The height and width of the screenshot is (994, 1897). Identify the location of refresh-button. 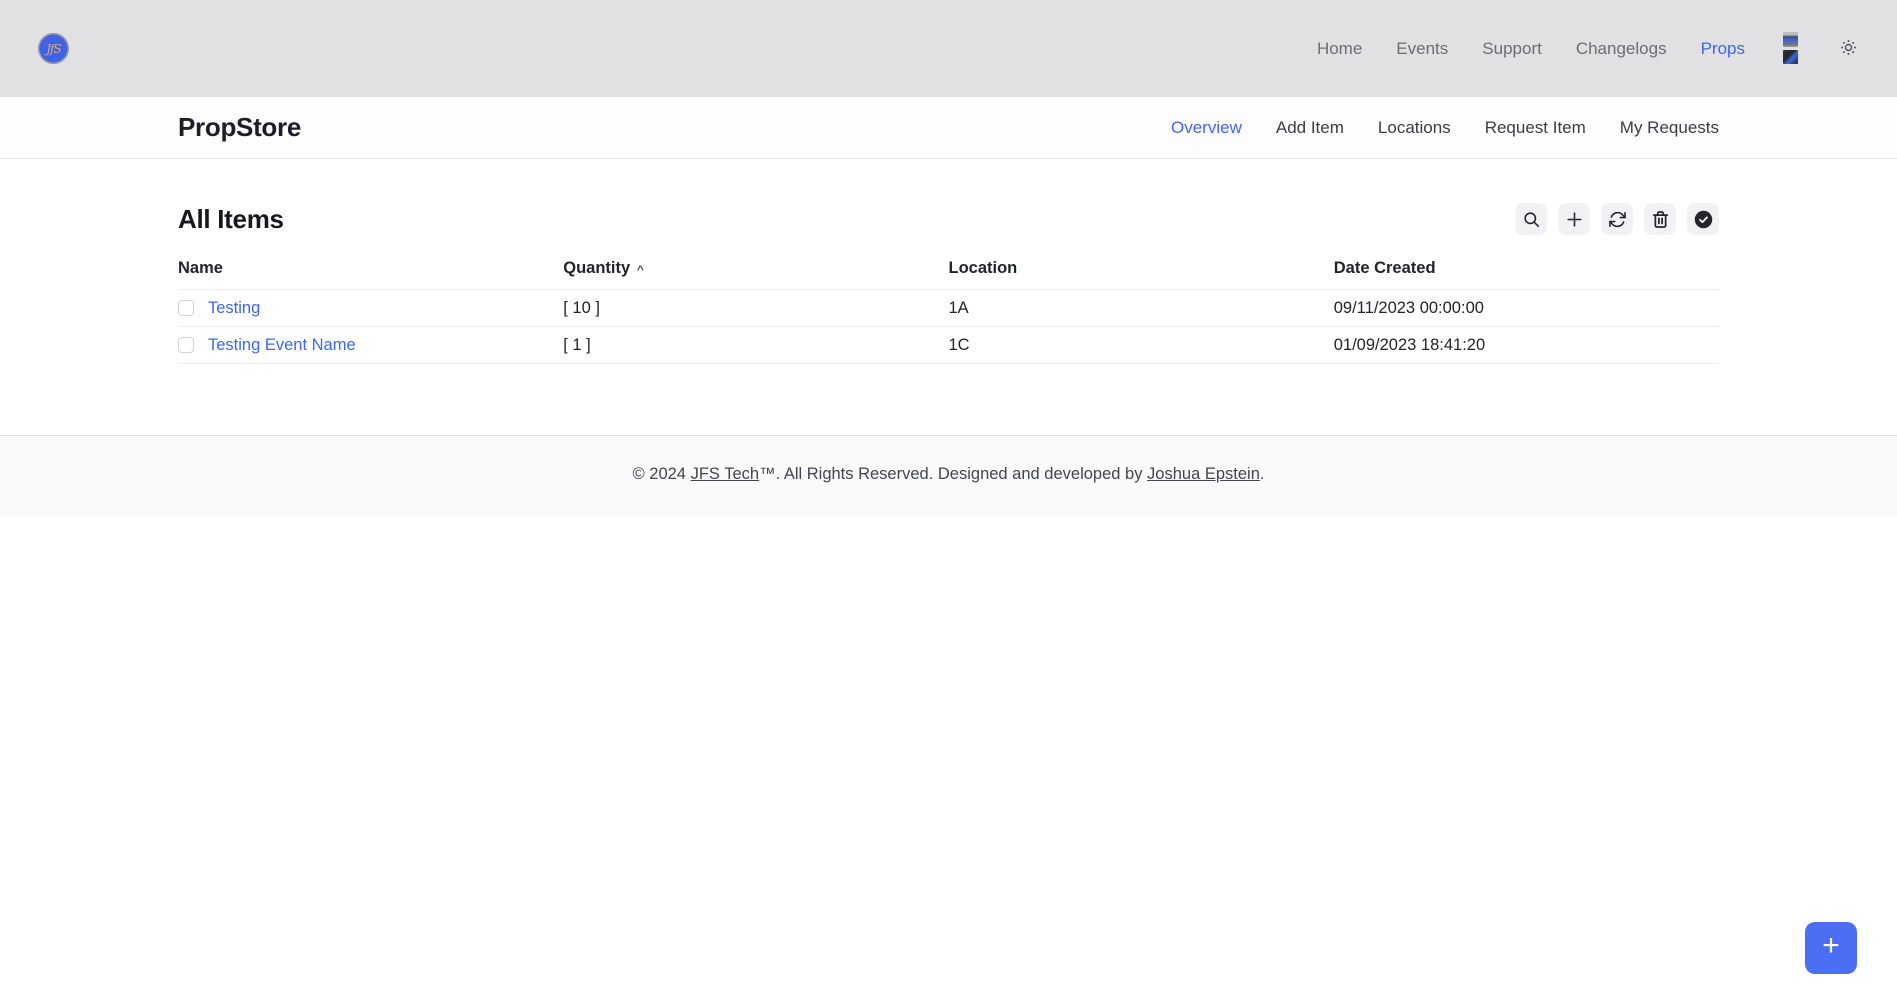
(1617, 219).